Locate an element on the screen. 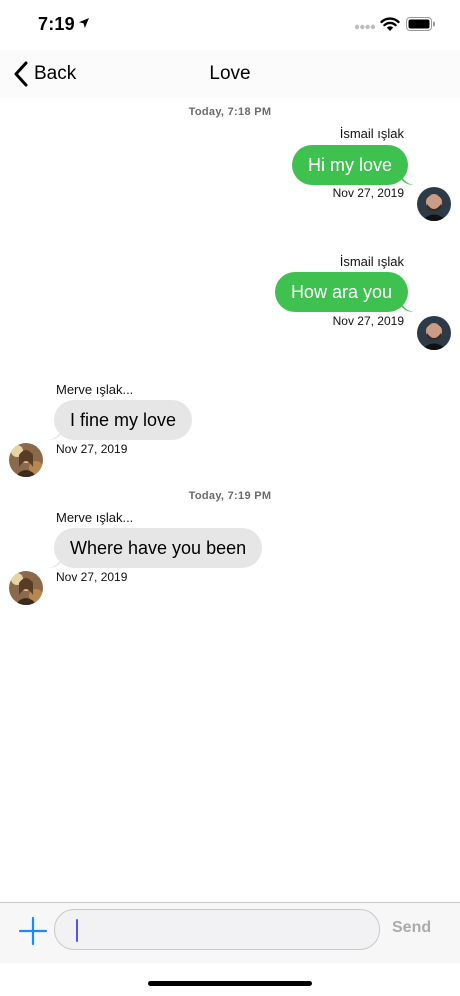 The image size is (460, 996). message-text: Hi my love is located at coordinates (349, 164).